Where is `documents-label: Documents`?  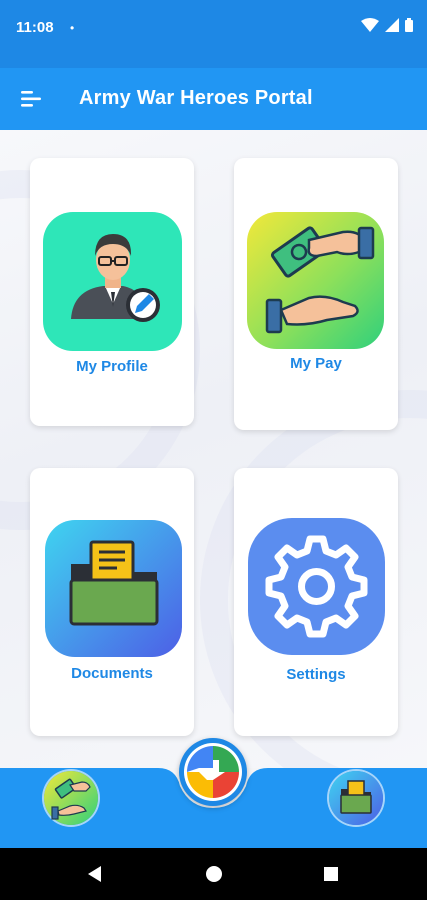 documents-label: Documents is located at coordinates (112, 673).